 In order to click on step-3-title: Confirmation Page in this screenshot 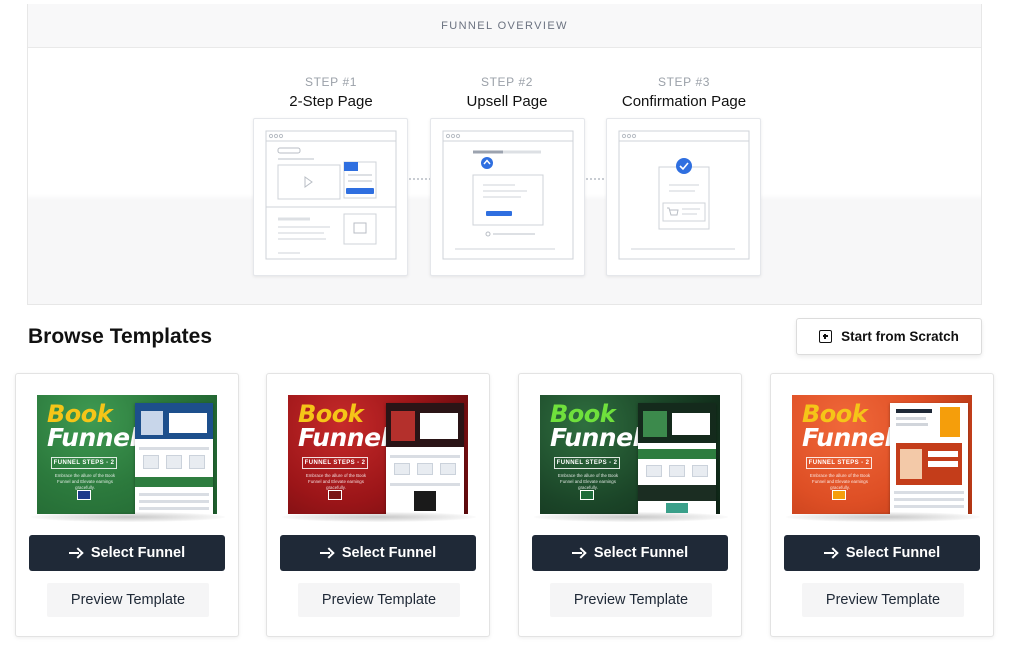, I will do `click(684, 101)`.